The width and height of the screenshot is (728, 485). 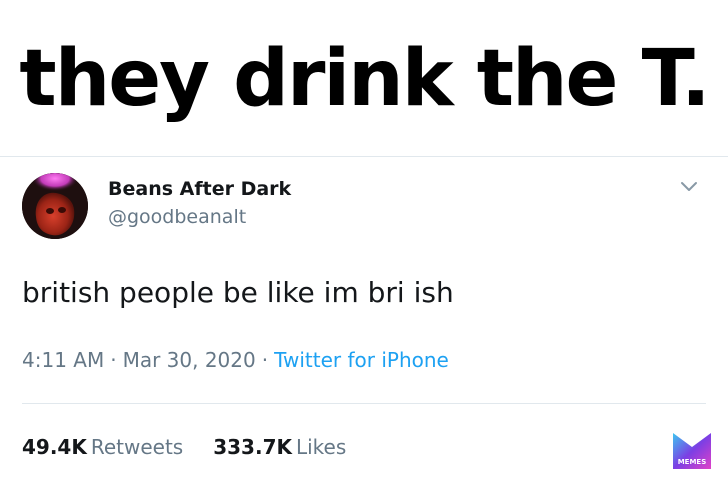 I want to click on display-name: Beans After Dark, so click(x=199, y=189).